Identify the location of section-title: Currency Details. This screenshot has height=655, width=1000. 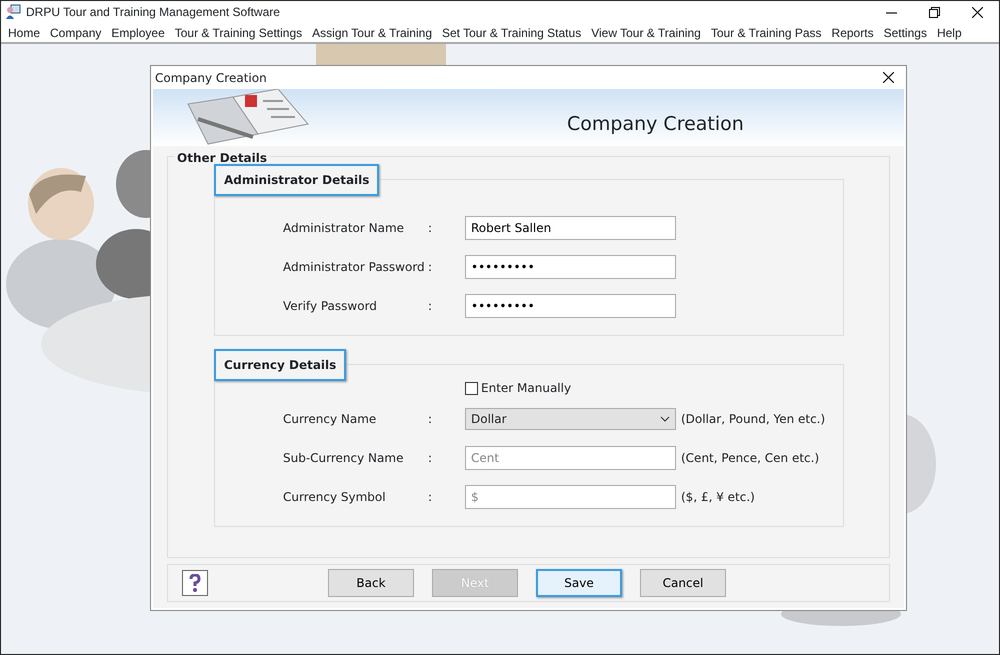
(280, 365).